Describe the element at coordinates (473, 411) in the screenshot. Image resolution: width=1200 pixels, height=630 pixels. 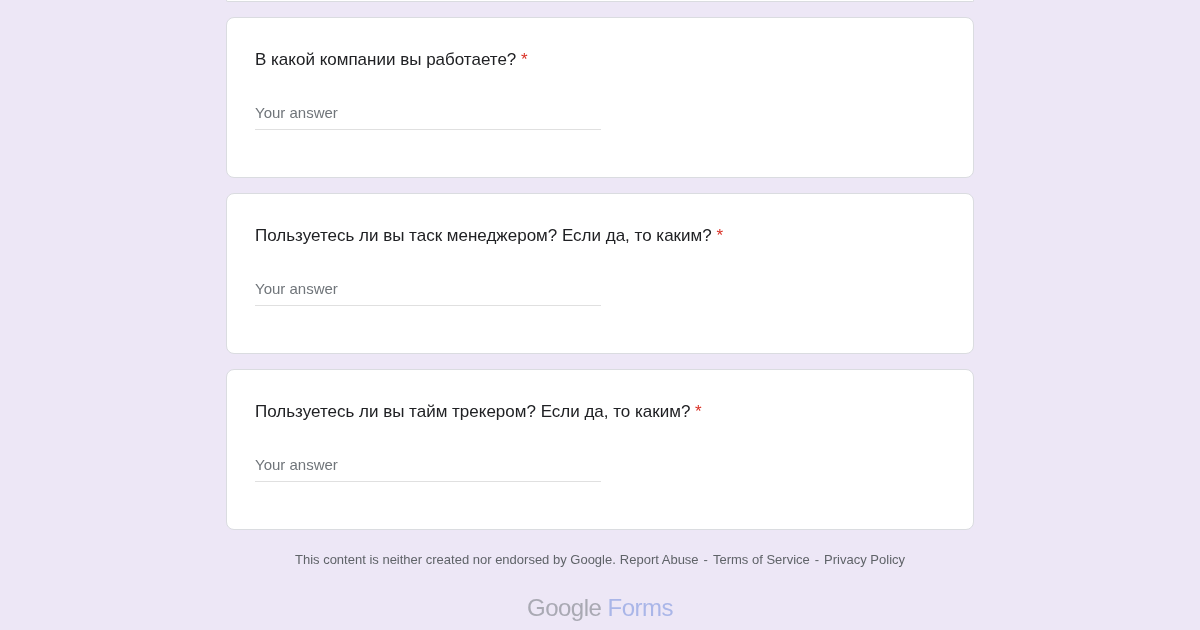
I see `question-title: Пользуетесь ли вы тайм трекером? Если да, то каким?` at that location.